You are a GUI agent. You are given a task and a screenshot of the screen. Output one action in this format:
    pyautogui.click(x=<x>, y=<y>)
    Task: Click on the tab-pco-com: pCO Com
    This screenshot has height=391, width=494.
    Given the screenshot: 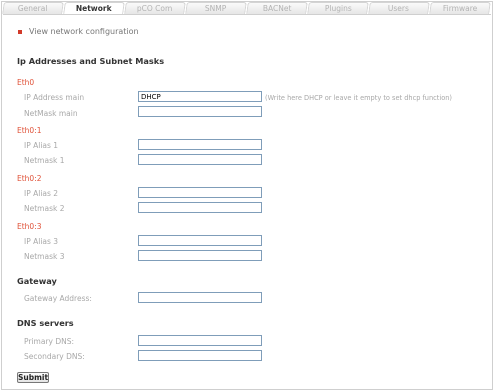 What is the action you would take?
    pyautogui.click(x=155, y=8)
    